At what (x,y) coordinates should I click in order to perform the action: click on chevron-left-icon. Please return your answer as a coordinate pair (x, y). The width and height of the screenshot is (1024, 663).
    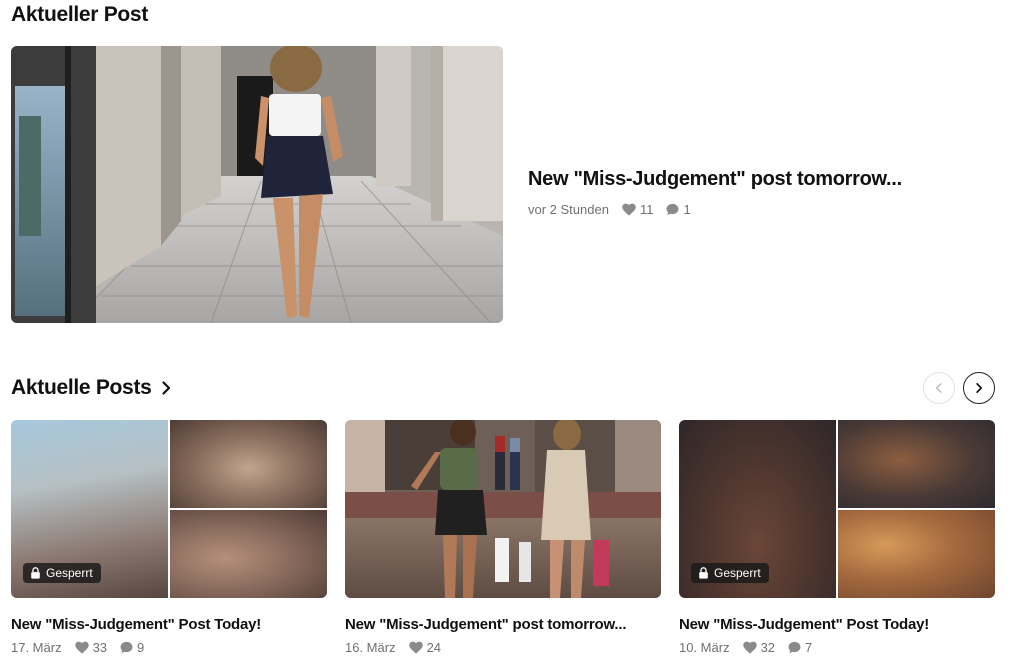
    Looking at the image, I should click on (939, 388).